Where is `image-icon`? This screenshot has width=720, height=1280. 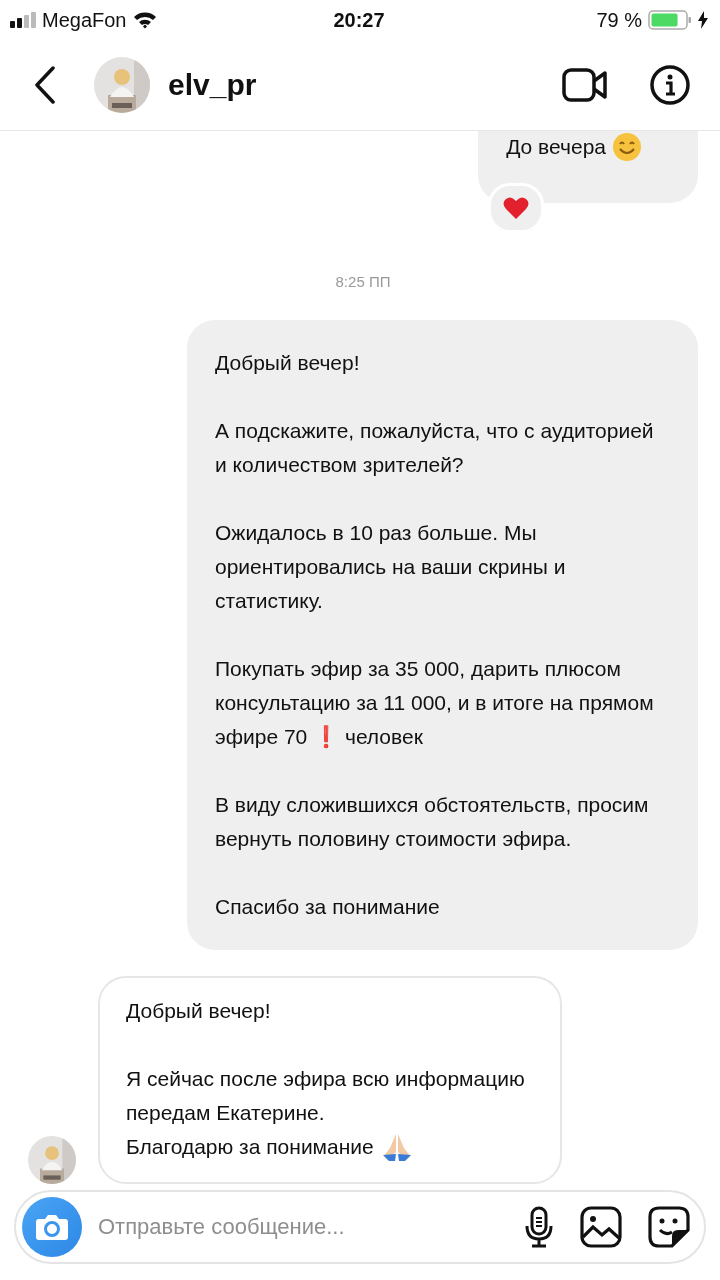
image-icon is located at coordinates (601, 1227).